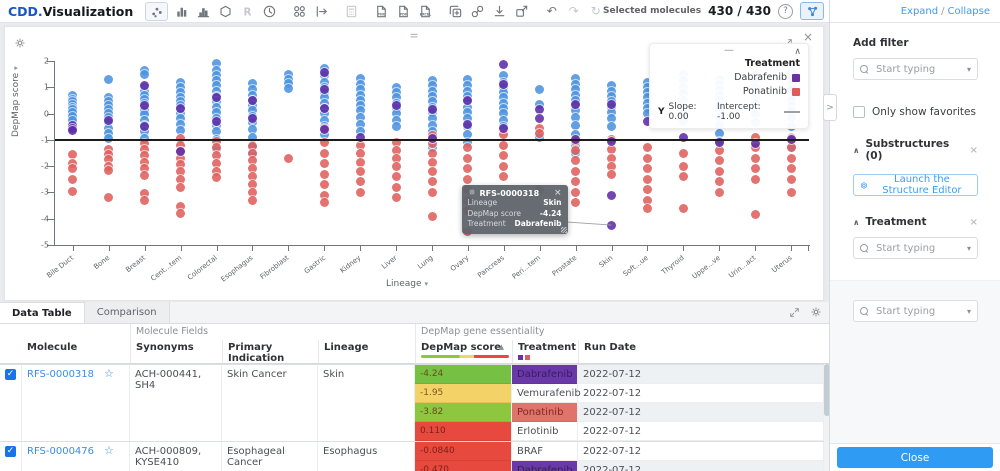  What do you see at coordinates (673, 265) in the screenshot?
I see `x-axis-category-label: Thyroid` at bounding box center [673, 265].